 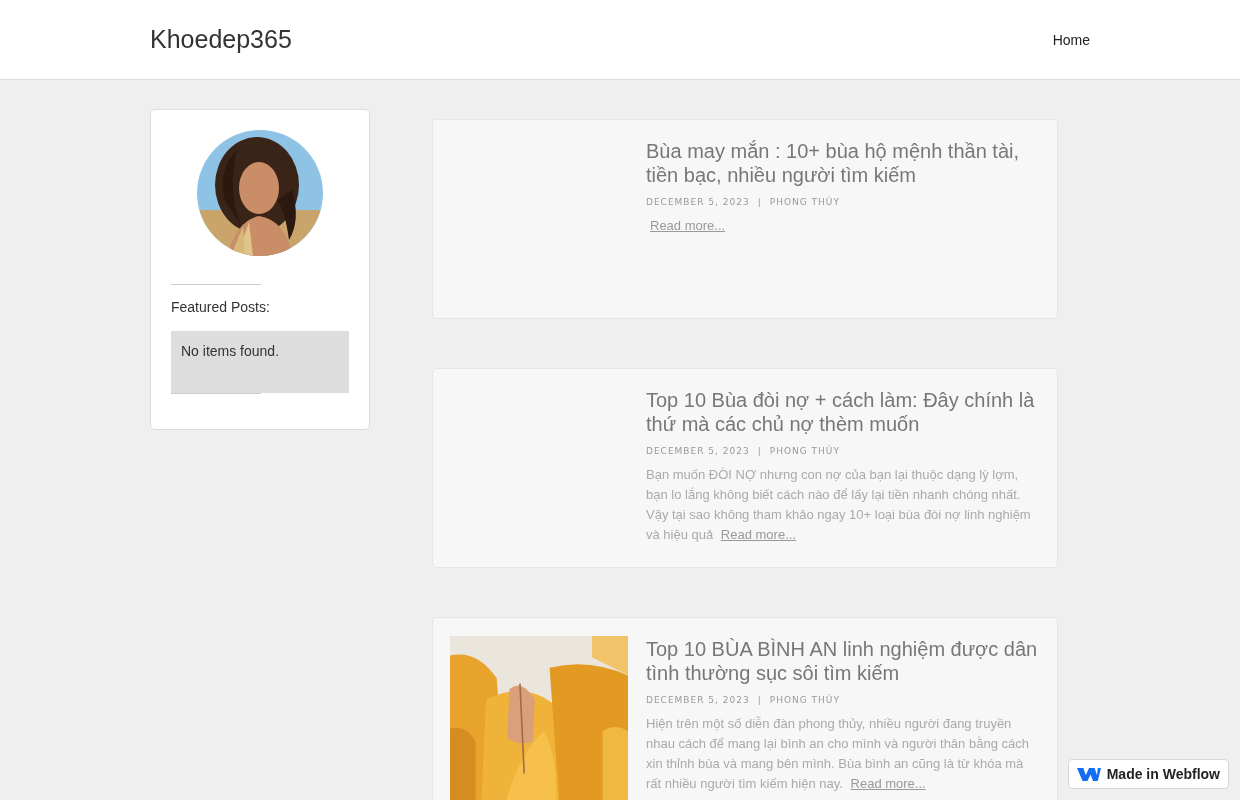 What do you see at coordinates (843, 661) in the screenshot?
I see `post-title: Top 10 BÙA BÌNH AN linh nghiệm được dân tình thường sục sôi tìm kiếm` at bounding box center [843, 661].